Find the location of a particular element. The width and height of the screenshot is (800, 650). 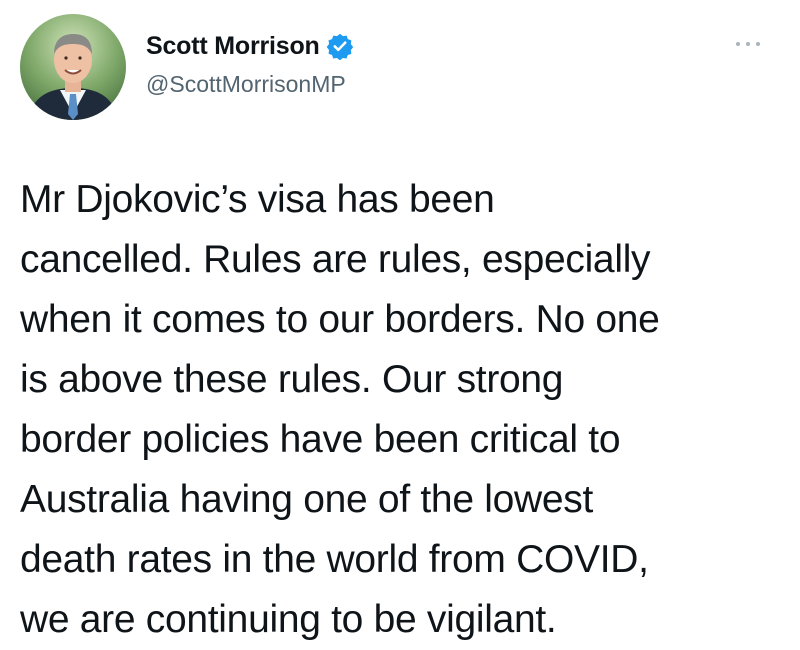

tweet-text-line: when it comes to our borders. No one is located at coordinates (340, 319).